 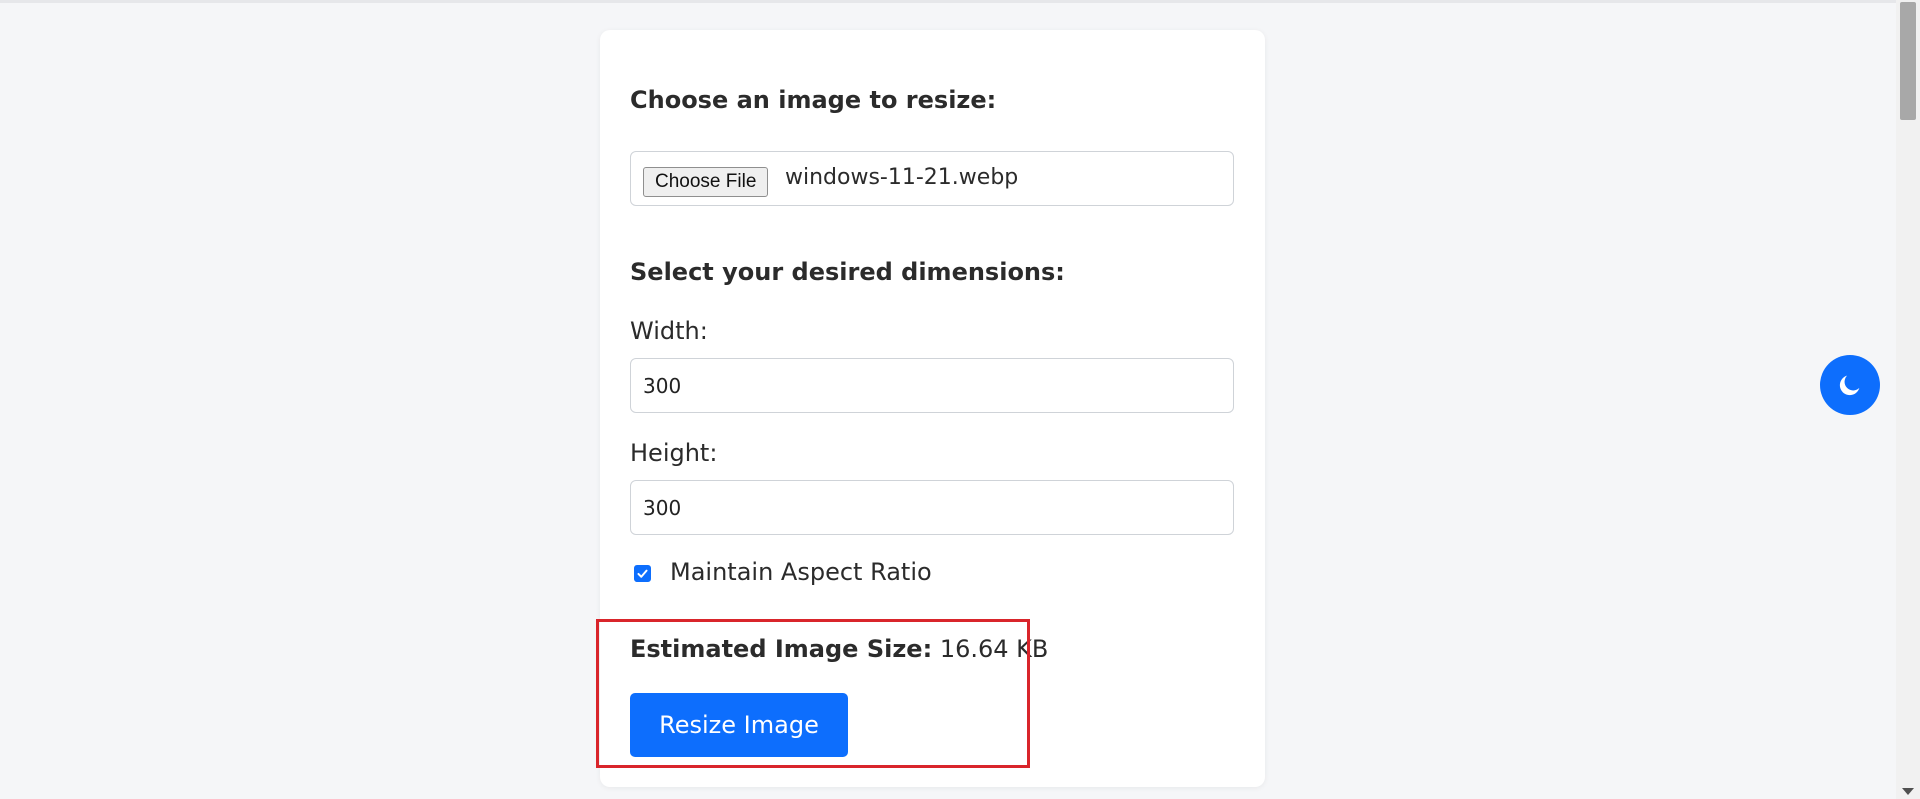 I want to click on page-scrollbar, so click(x=1908, y=399).